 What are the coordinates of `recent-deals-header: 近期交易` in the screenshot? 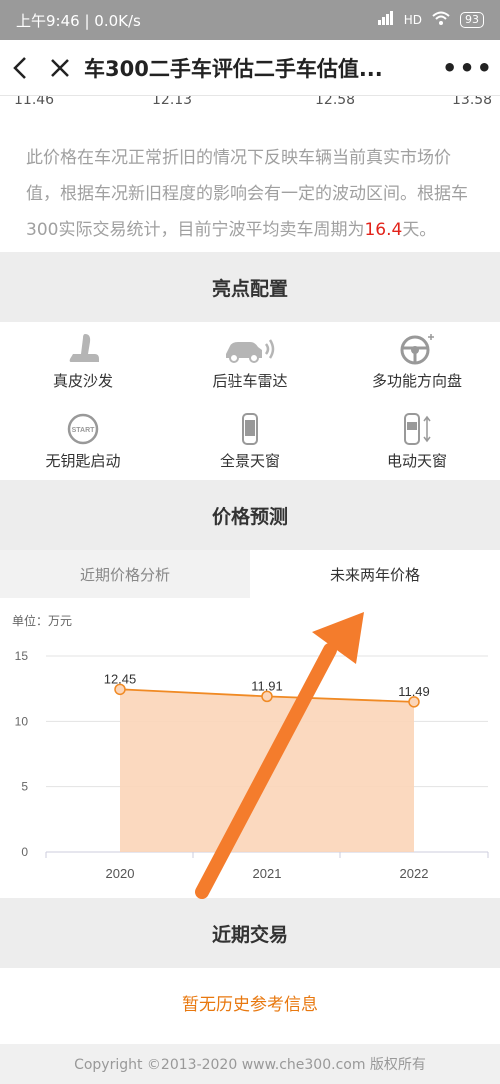 It's located at (250, 933).